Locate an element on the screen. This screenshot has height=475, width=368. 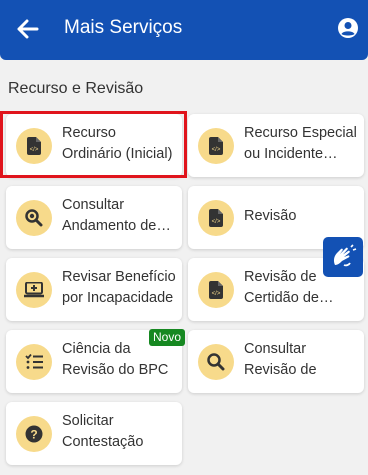
back-button is located at coordinates (28, 29).